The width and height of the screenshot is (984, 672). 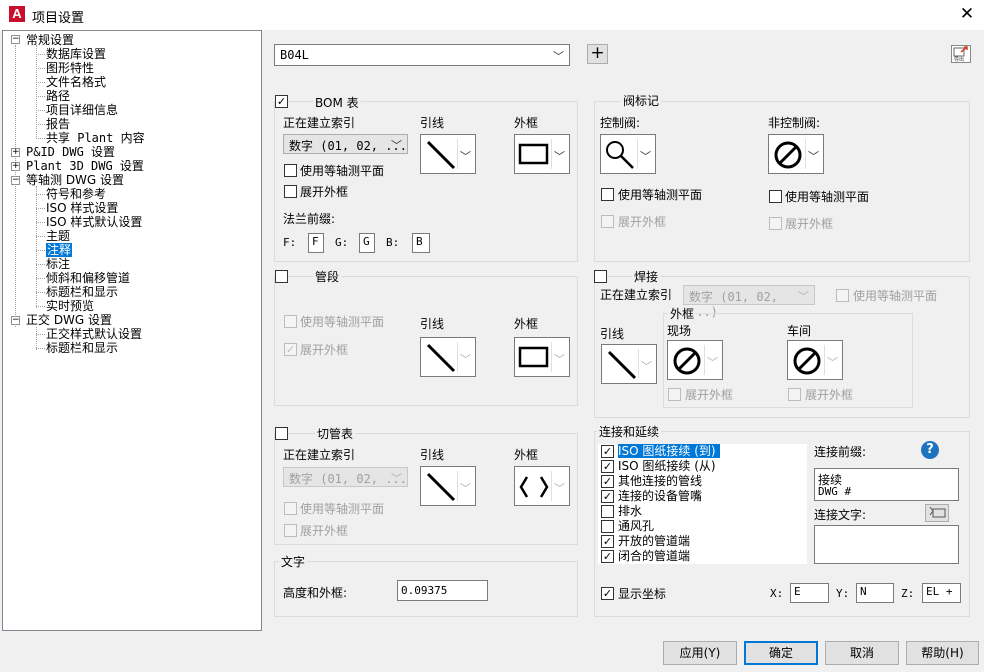 I want to click on list-item: ✓ 其他连接的管线, so click(x=702, y=481).